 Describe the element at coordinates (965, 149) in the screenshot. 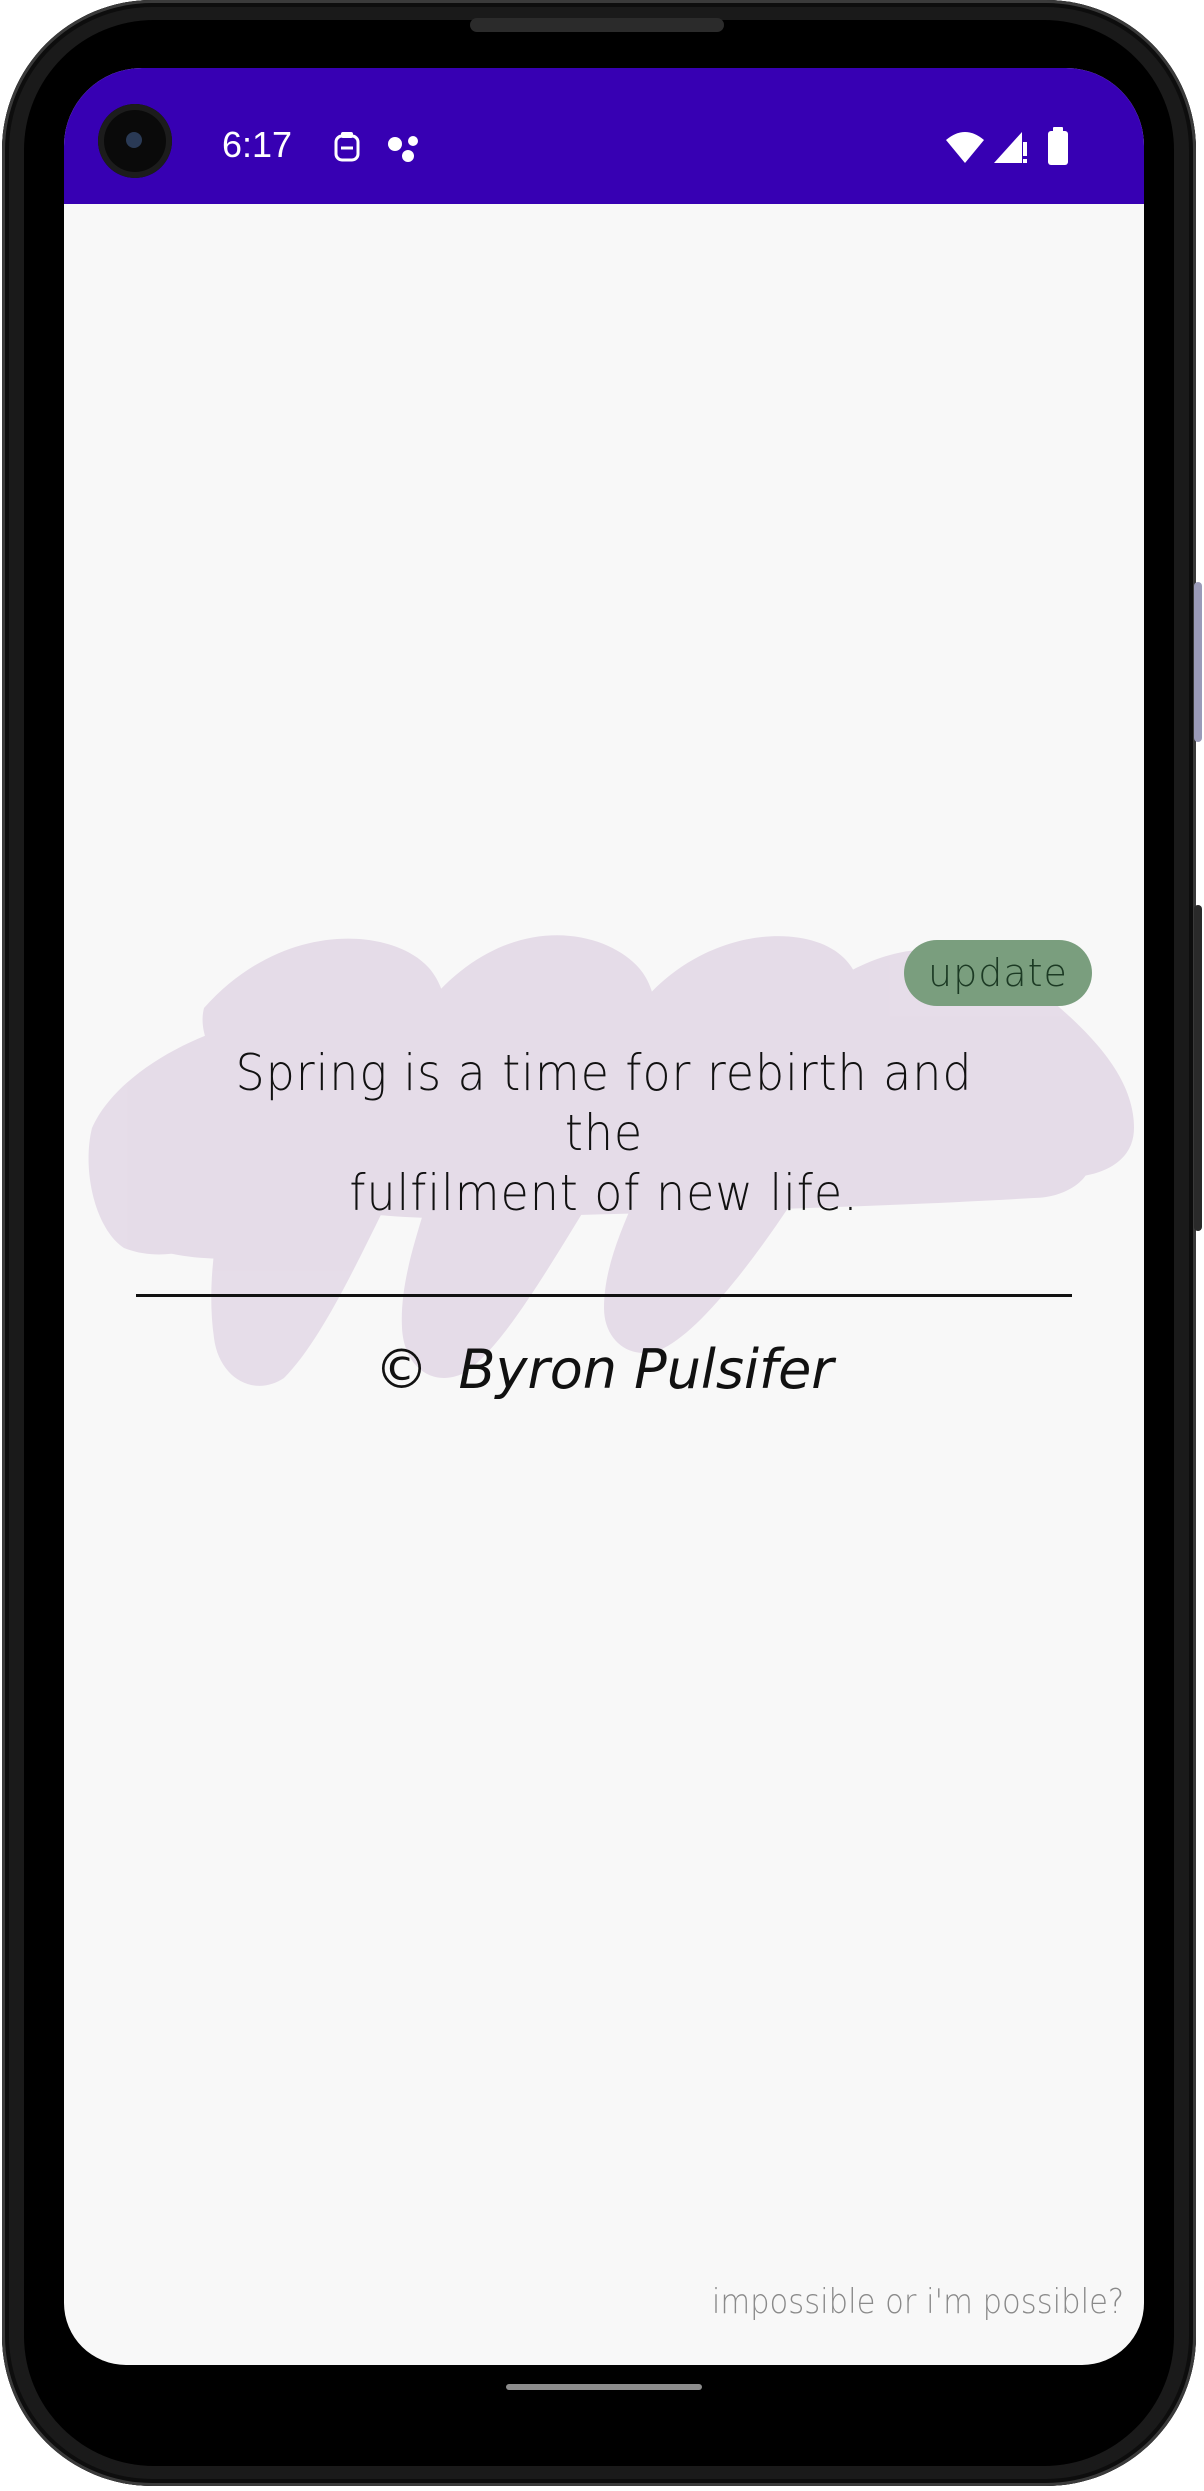

I see `wifi-icon` at that location.